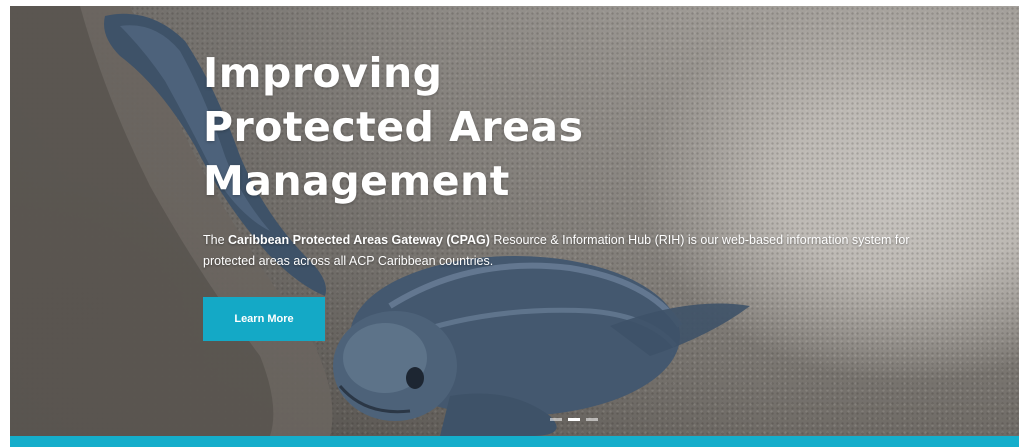  Describe the element at coordinates (216, 240) in the screenshot. I see `description-prefix: The` at that location.